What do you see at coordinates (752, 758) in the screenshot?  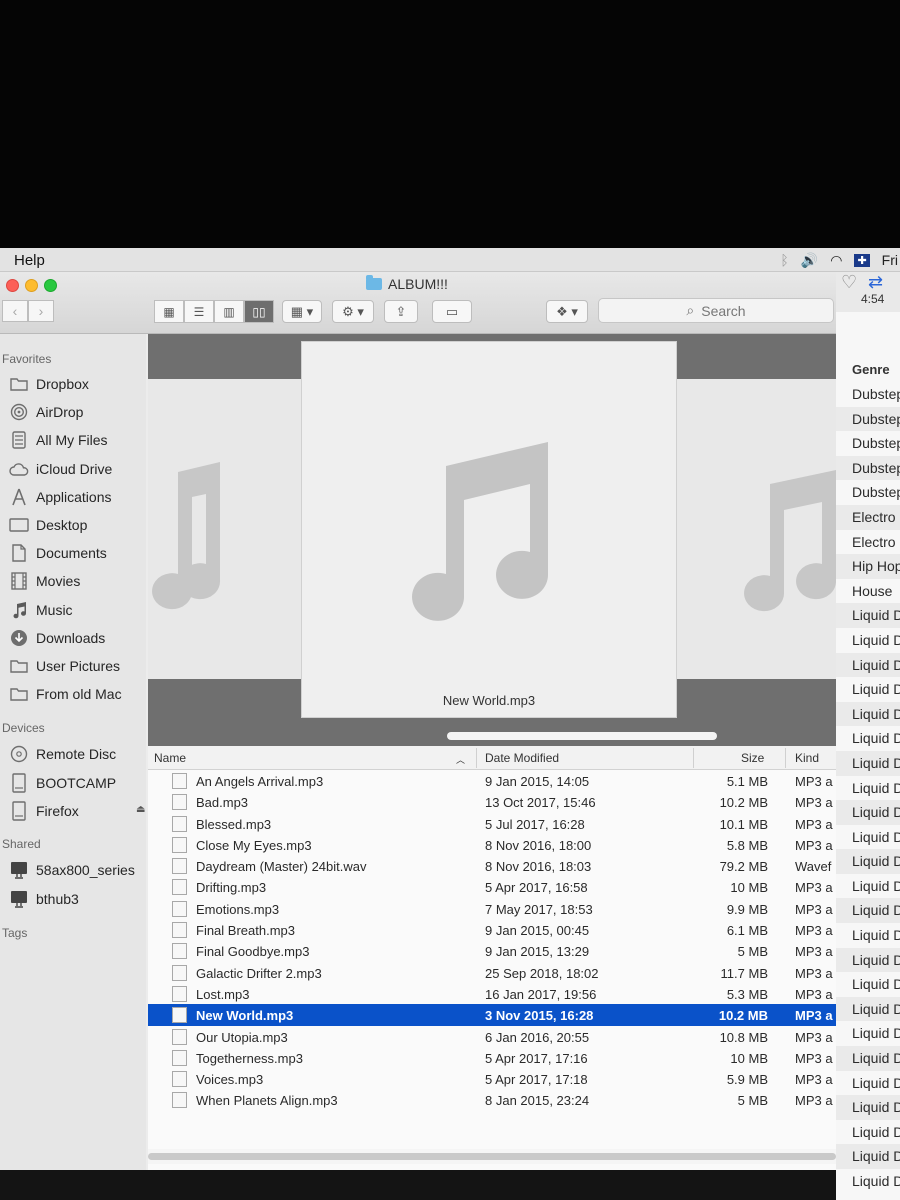 I see `column-header-size: Size` at bounding box center [752, 758].